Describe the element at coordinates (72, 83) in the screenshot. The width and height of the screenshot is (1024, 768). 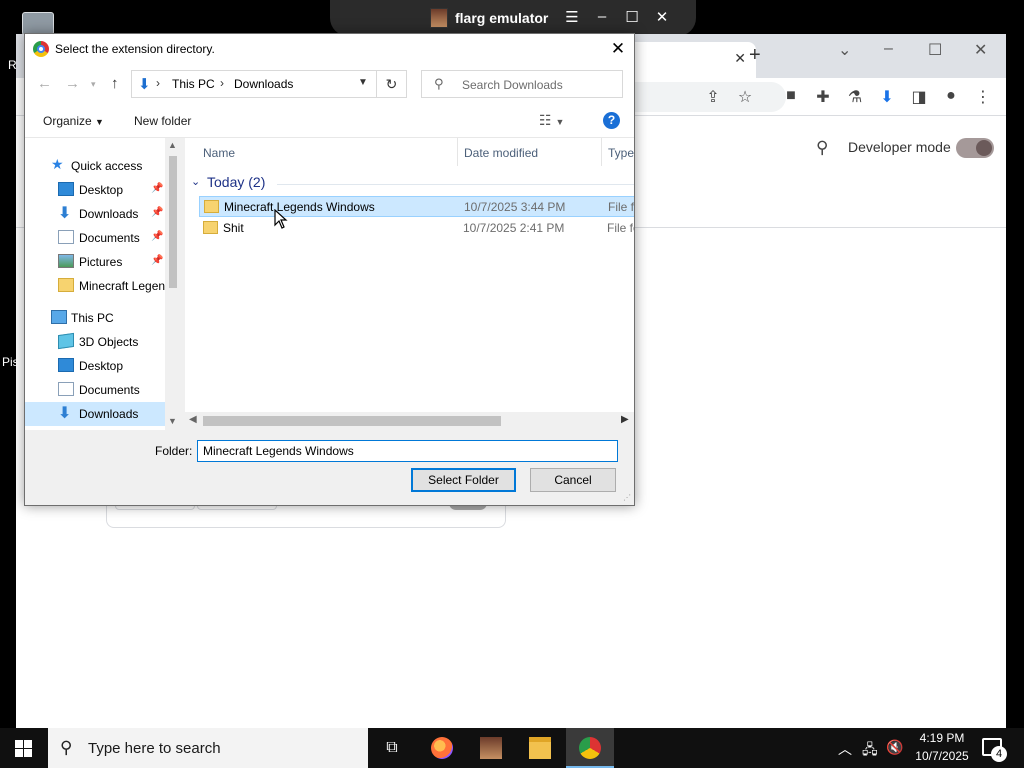
I see `forward-arrow-icon: →` at that location.